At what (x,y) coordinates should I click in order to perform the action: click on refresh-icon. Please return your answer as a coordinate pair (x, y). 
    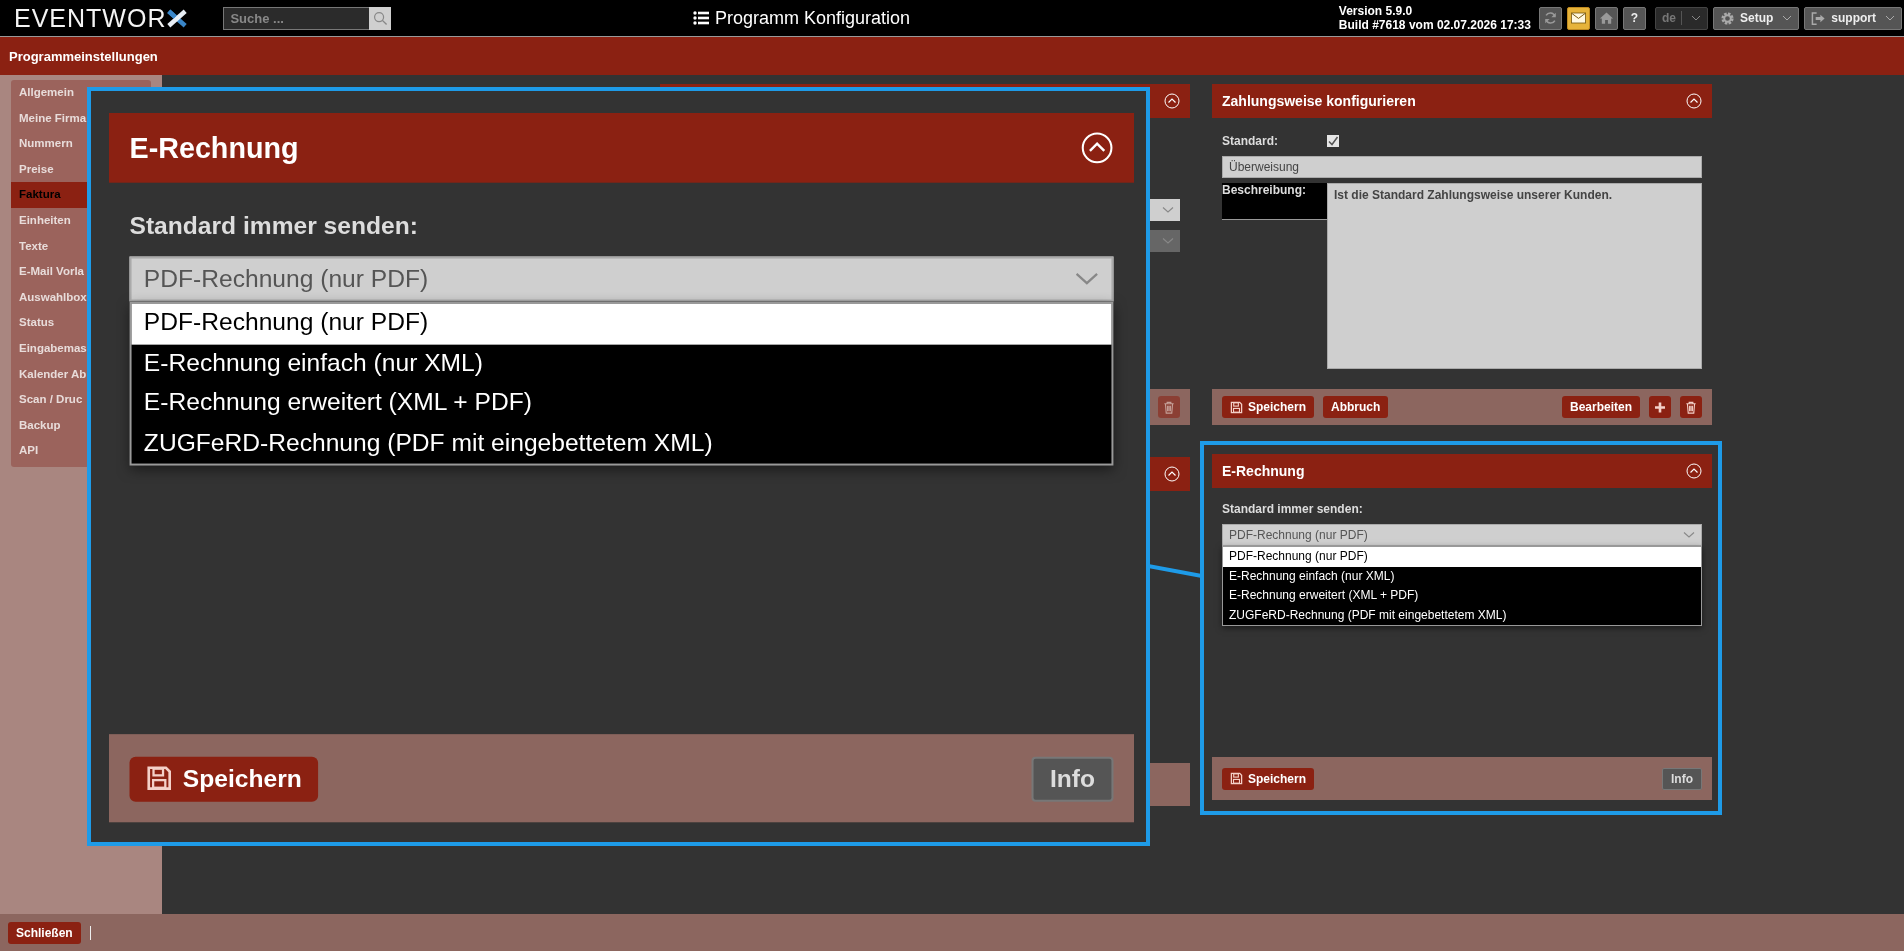
    Looking at the image, I should click on (1550, 18).